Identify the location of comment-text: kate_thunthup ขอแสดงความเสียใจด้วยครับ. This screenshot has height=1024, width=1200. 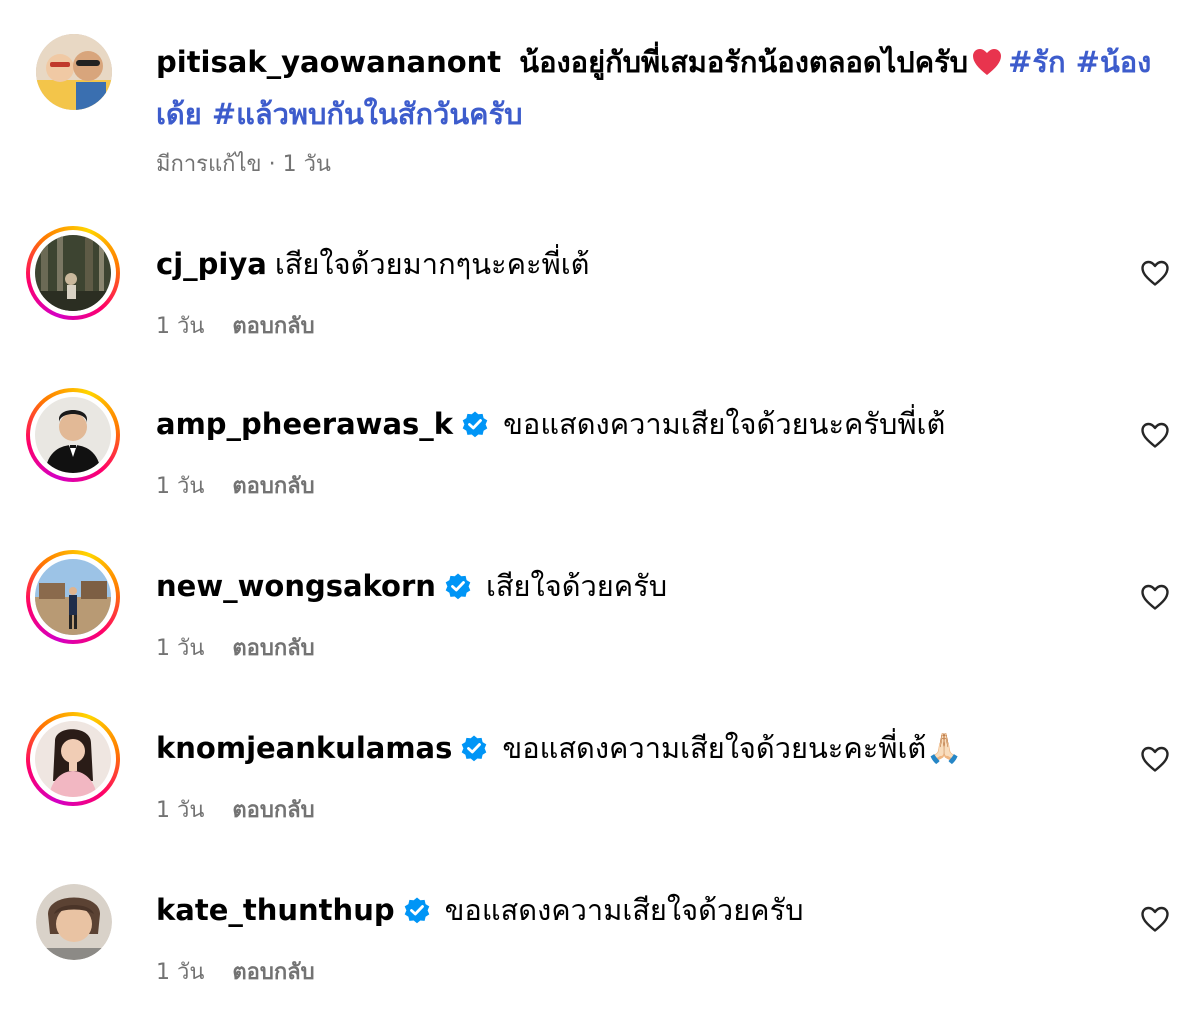
(480, 912).